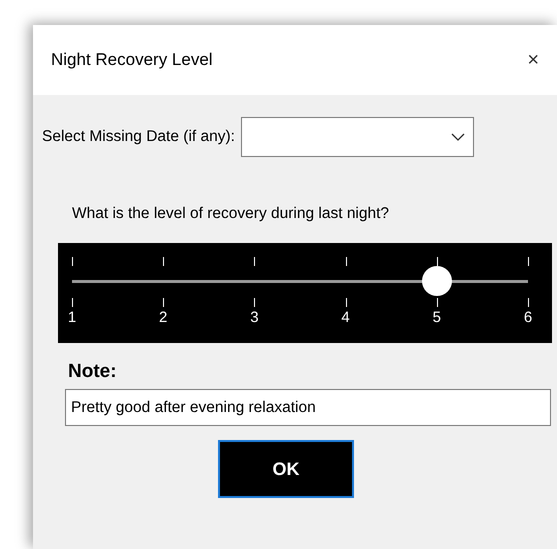  I want to click on ok-button: OK, so click(286, 469).